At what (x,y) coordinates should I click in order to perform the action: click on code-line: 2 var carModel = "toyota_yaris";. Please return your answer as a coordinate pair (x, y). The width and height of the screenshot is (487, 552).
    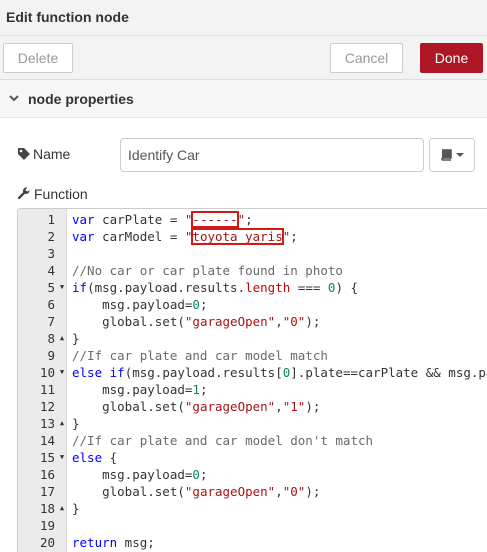
    Looking at the image, I should click on (252, 236).